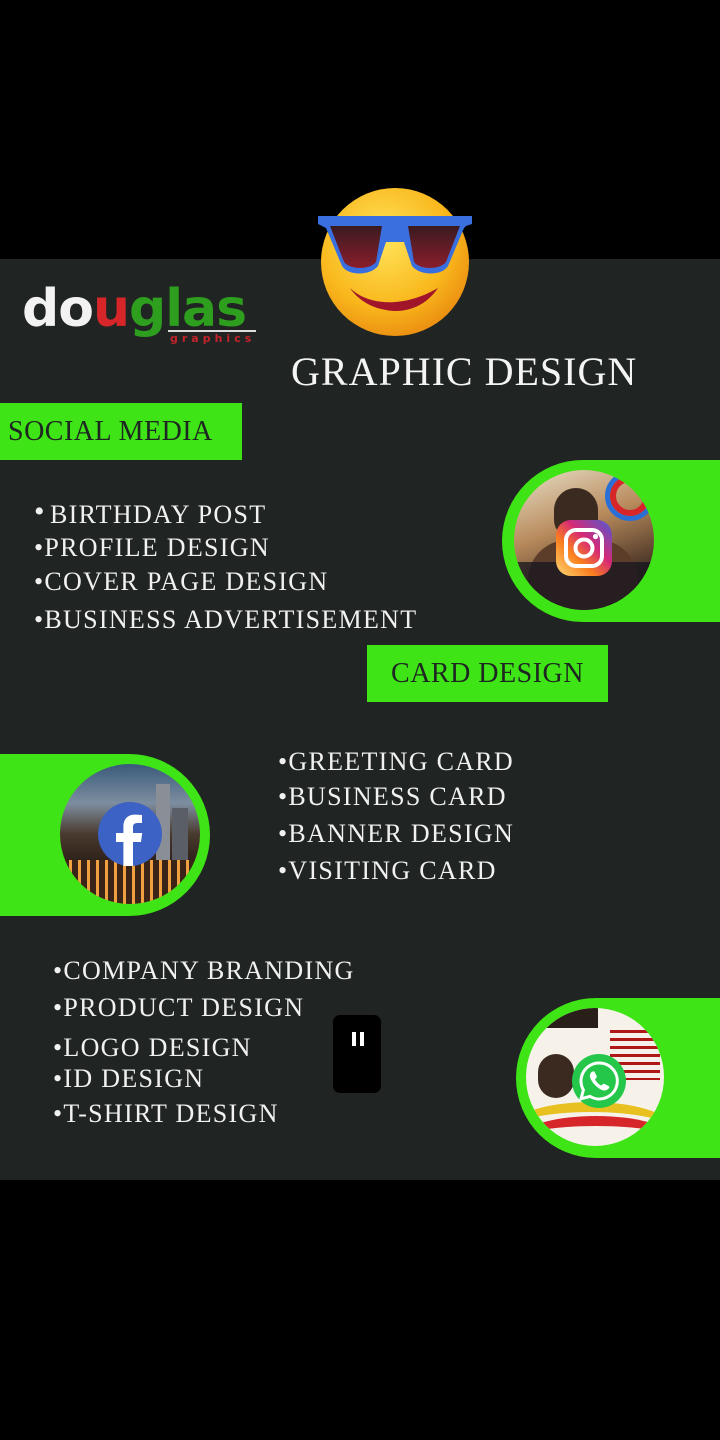  I want to click on whatsapp-badge, so click(618, 1078).